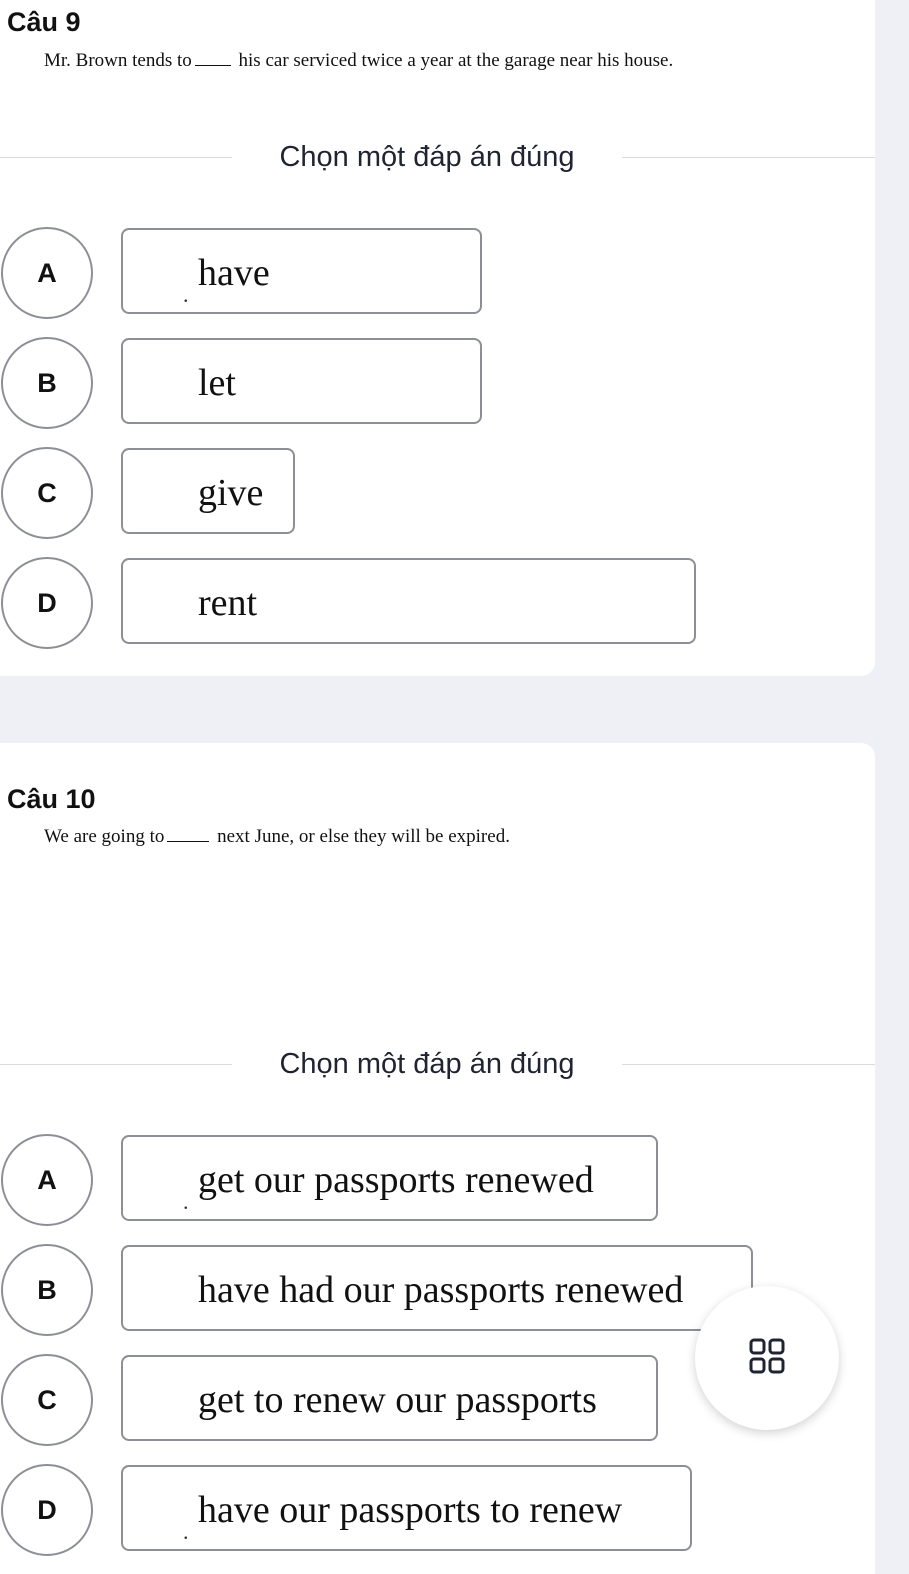  What do you see at coordinates (363, 836) in the screenshot?
I see `question-text-after: next June, or else they will be expired.` at bounding box center [363, 836].